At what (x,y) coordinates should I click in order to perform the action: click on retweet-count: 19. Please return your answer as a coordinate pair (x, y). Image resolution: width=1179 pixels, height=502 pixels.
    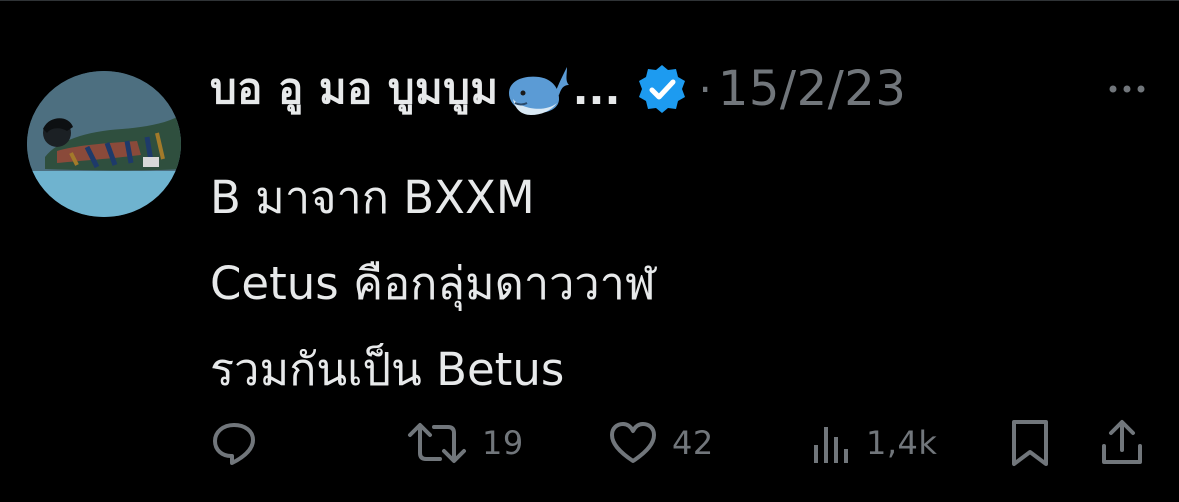
    Looking at the image, I should click on (503, 443).